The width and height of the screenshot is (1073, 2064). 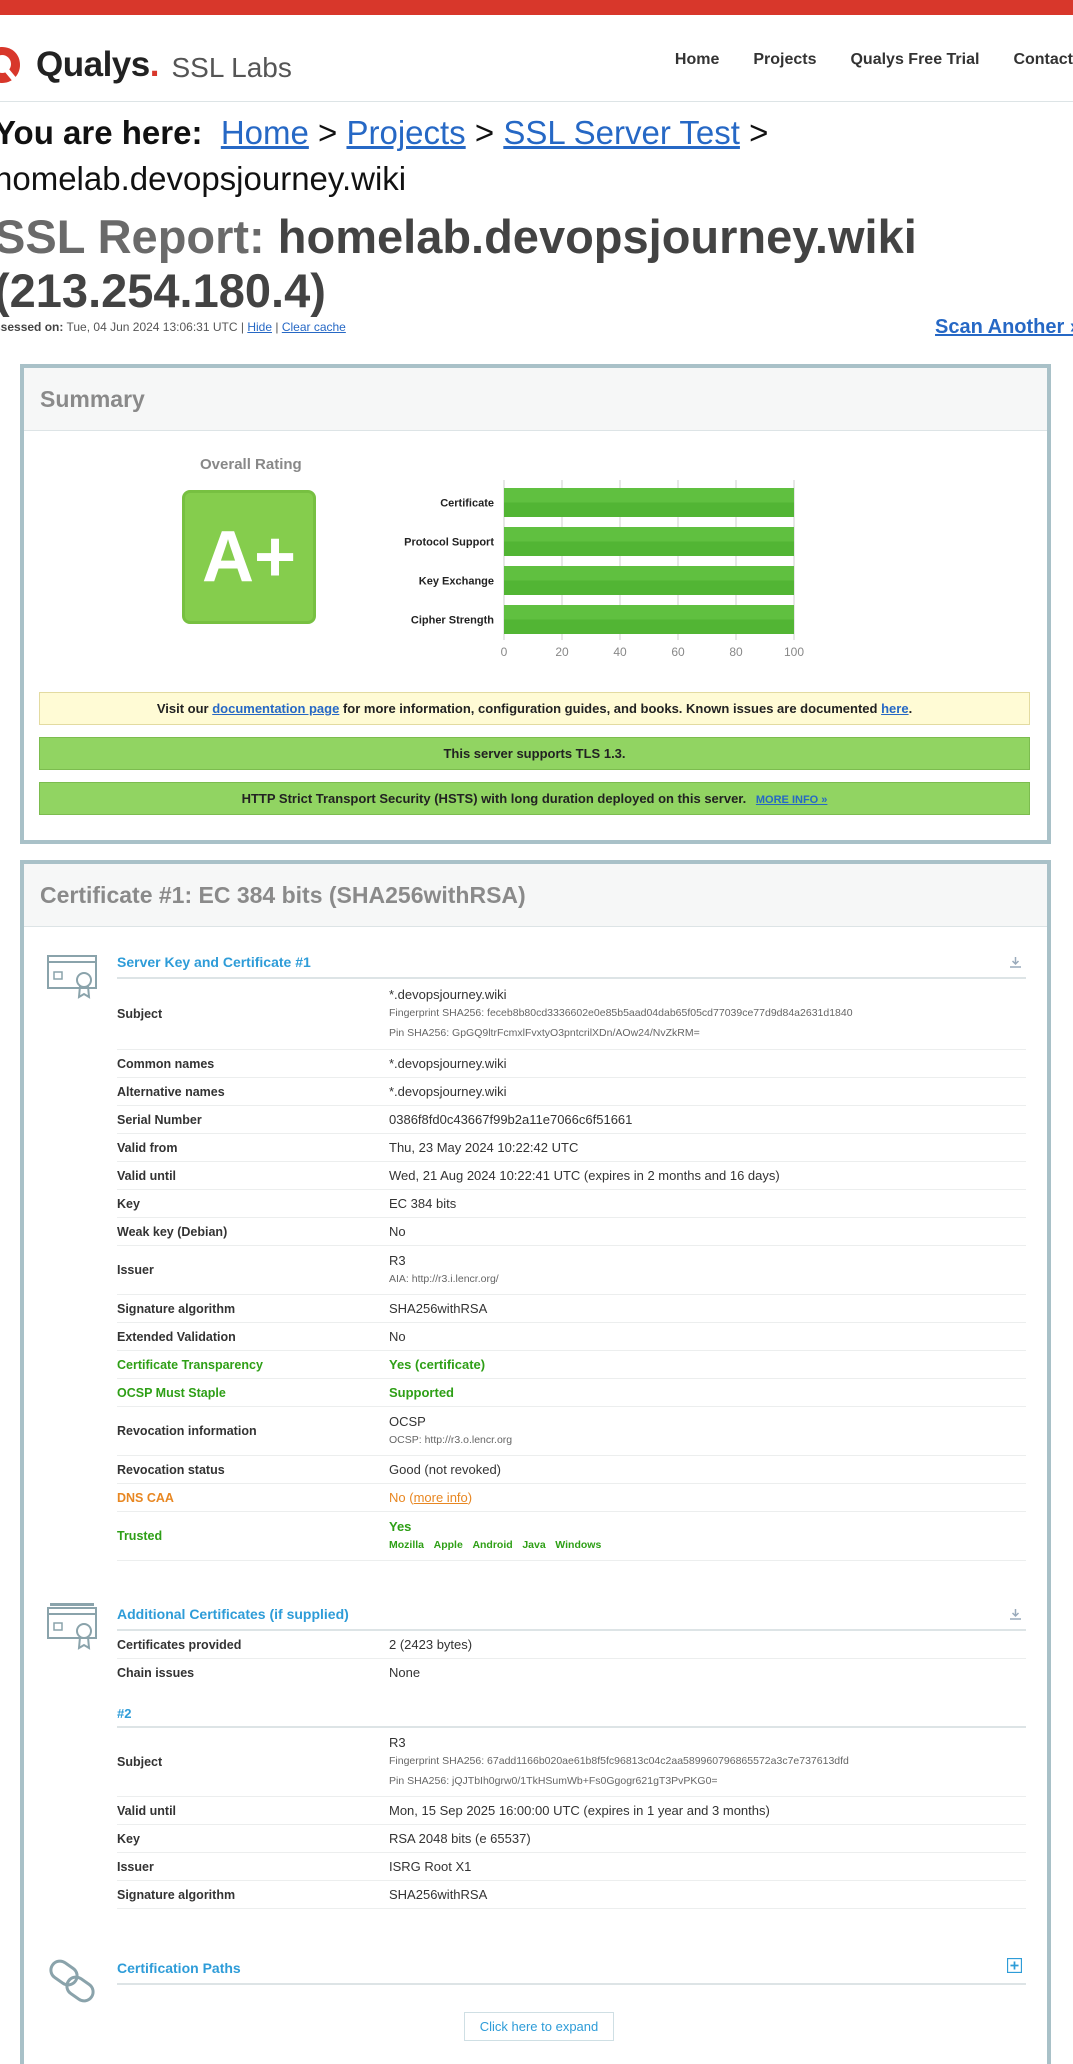 What do you see at coordinates (32, 327) in the screenshot?
I see `assessed-label: ssessed on:` at bounding box center [32, 327].